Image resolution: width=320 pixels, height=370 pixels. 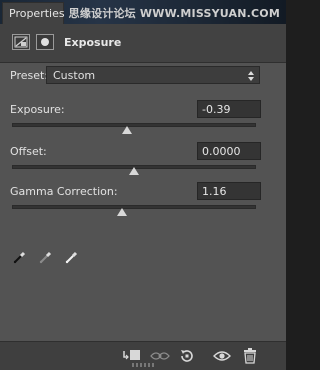 I want to click on watermark: 思缘设计论坛 WWW.MISSYUAN.COM, so click(x=174, y=13).